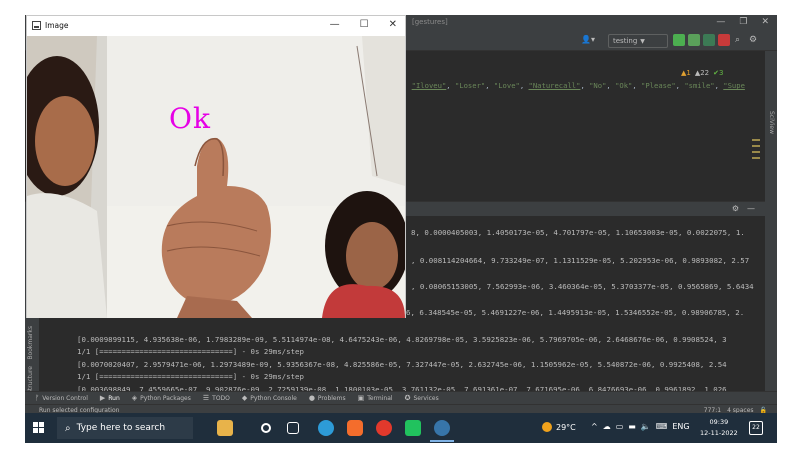 This screenshot has width=794, height=471. I want to click on show-hidden-icons-icon: ^, so click(594, 426).